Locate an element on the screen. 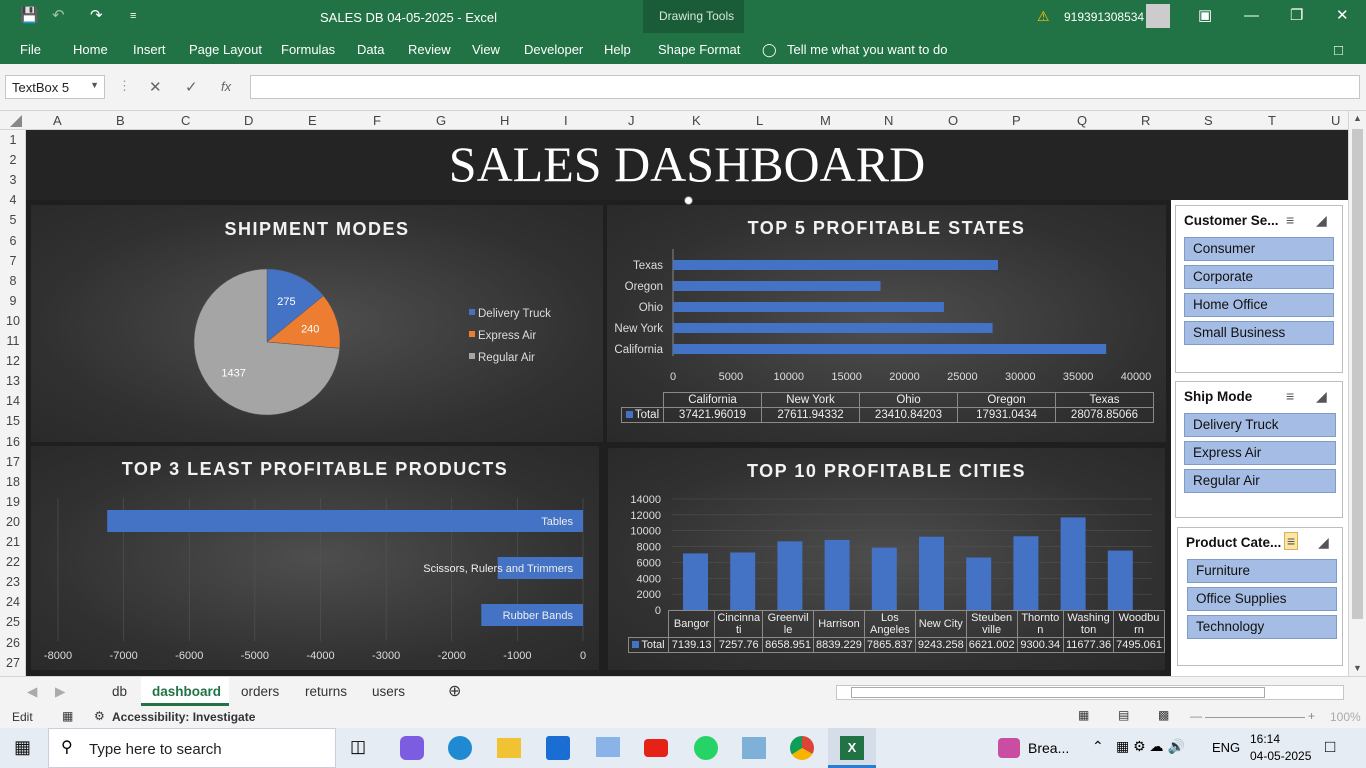 Image resolution: width=1366 pixels, height=768 pixels. tab-data: Data is located at coordinates (370, 49).